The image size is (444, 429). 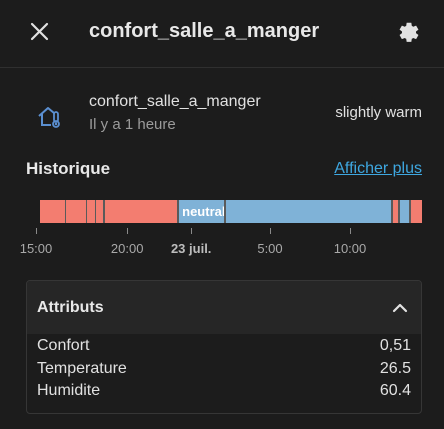 What do you see at coordinates (270, 248) in the screenshot?
I see `axis-tick-label: 5:00` at bounding box center [270, 248].